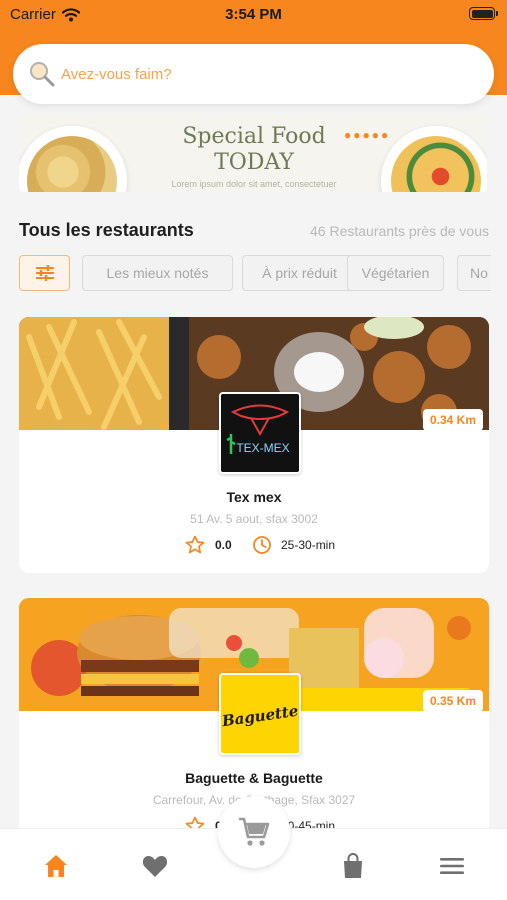 The image size is (507, 900). I want to click on delivery-time: 25-30-min, so click(308, 545).